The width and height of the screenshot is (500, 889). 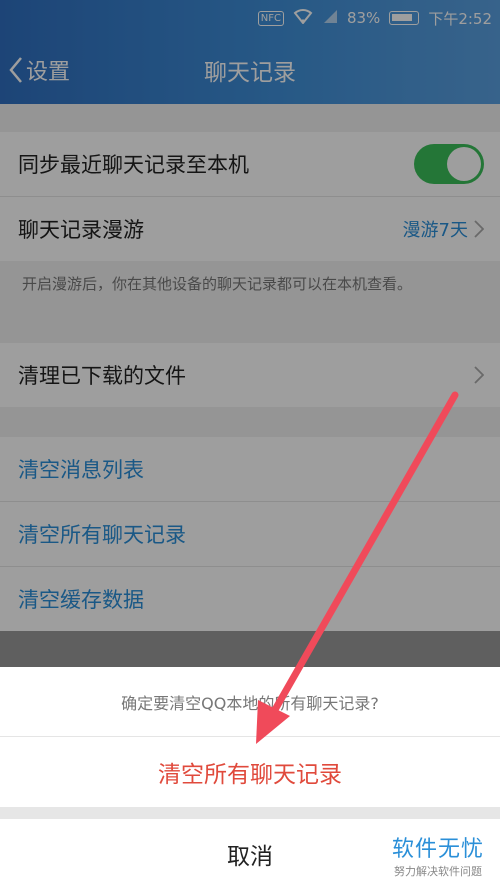 What do you see at coordinates (250, 772) in the screenshot?
I see `confirm-clear-all-button: 清空所有聊天记录` at bounding box center [250, 772].